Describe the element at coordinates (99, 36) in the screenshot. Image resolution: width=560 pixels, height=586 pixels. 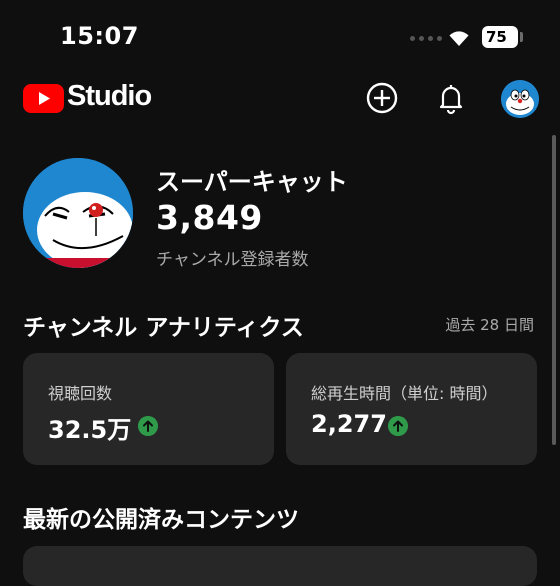
I see `status-time: 15:07` at that location.